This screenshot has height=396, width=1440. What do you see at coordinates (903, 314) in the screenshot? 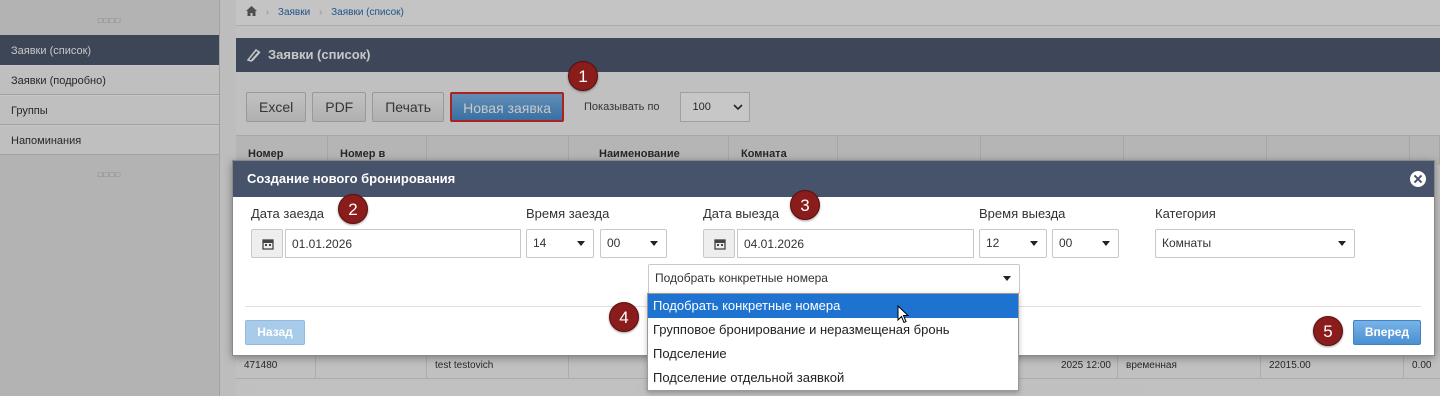
I see `mouse-cursor-icon` at bounding box center [903, 314].